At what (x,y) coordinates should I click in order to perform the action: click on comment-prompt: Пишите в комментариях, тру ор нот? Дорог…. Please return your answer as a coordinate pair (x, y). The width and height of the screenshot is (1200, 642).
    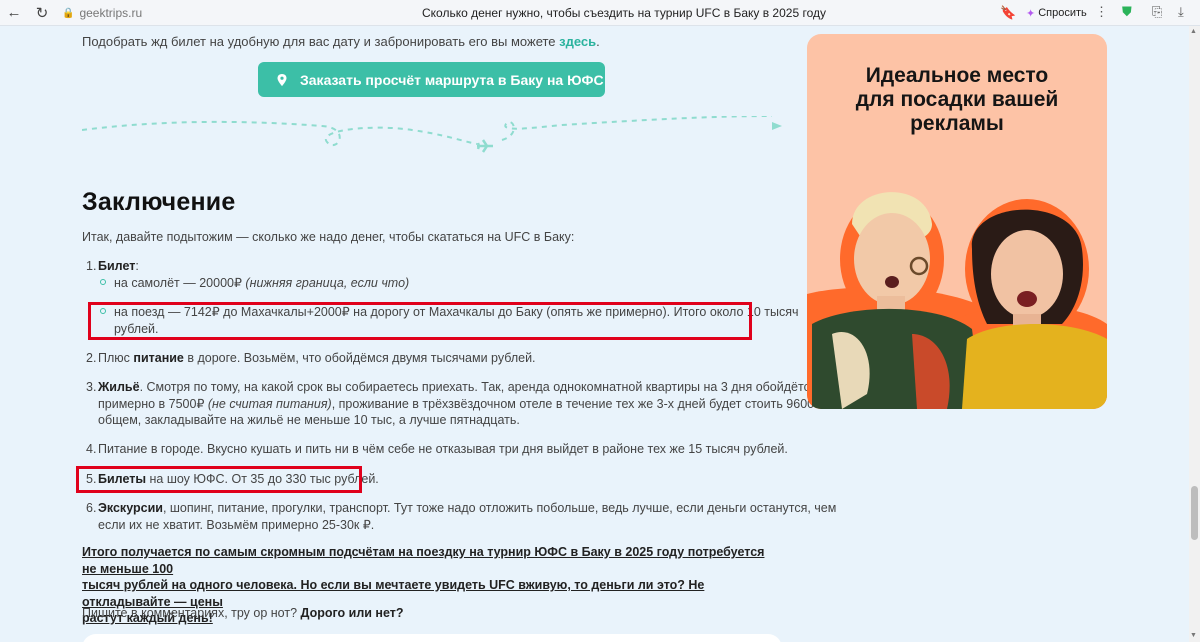
    Looking at the image, I should click on (243, 613).